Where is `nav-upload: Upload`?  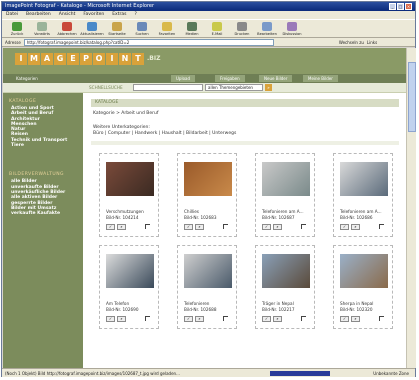
nav-upload: Upload is located at coordinates (183, 78).